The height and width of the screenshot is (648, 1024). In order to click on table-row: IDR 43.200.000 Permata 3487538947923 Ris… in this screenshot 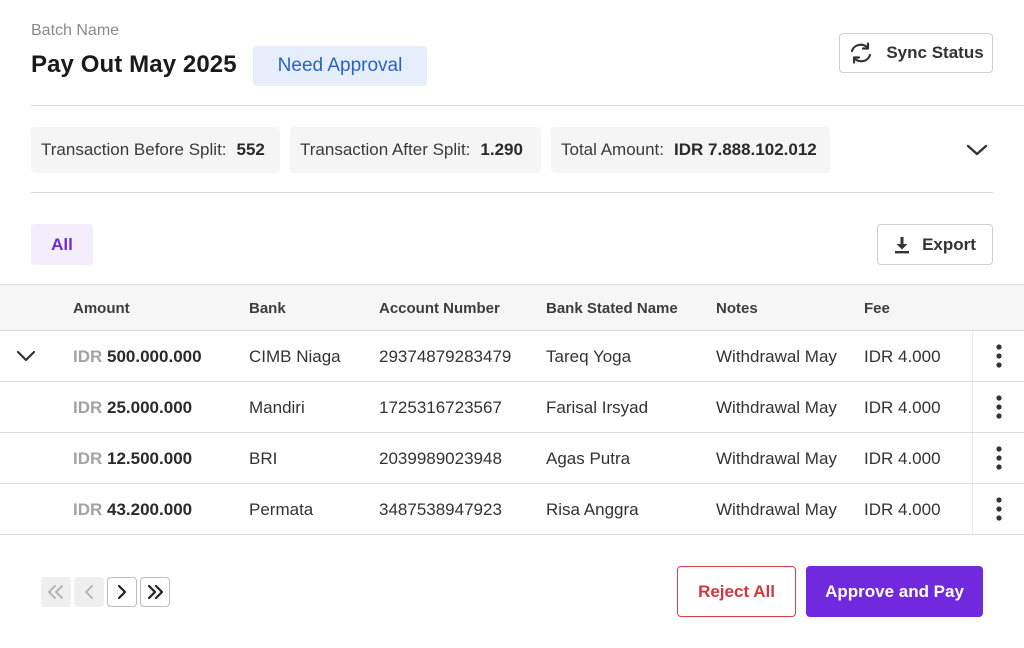, I will do `click(512, 509)`.